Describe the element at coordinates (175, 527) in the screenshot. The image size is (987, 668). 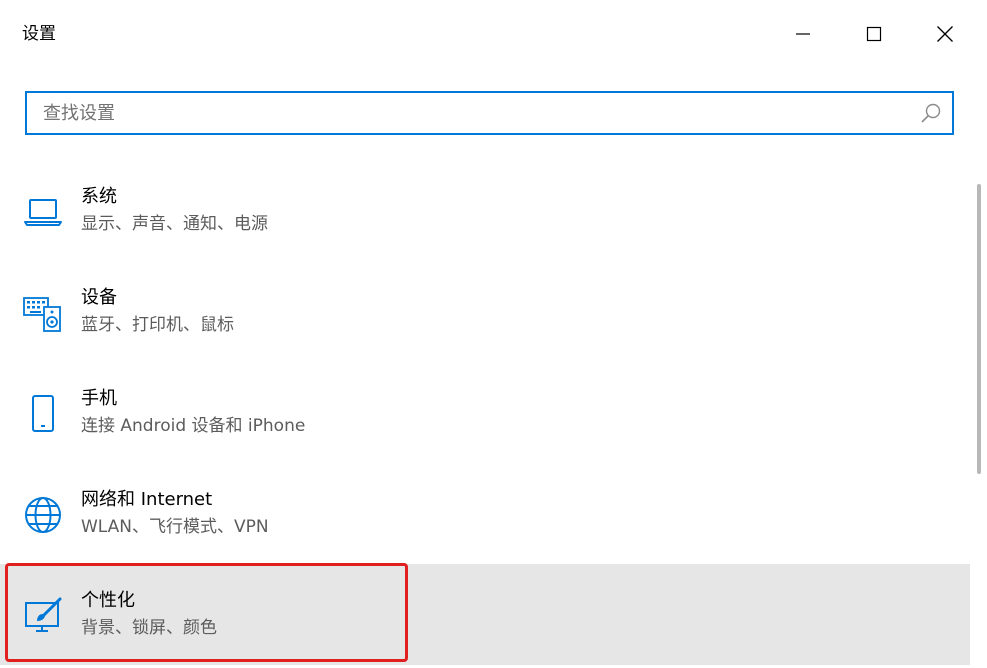
I see `category-description: WLAN、飞行模式、VPN` at that location.